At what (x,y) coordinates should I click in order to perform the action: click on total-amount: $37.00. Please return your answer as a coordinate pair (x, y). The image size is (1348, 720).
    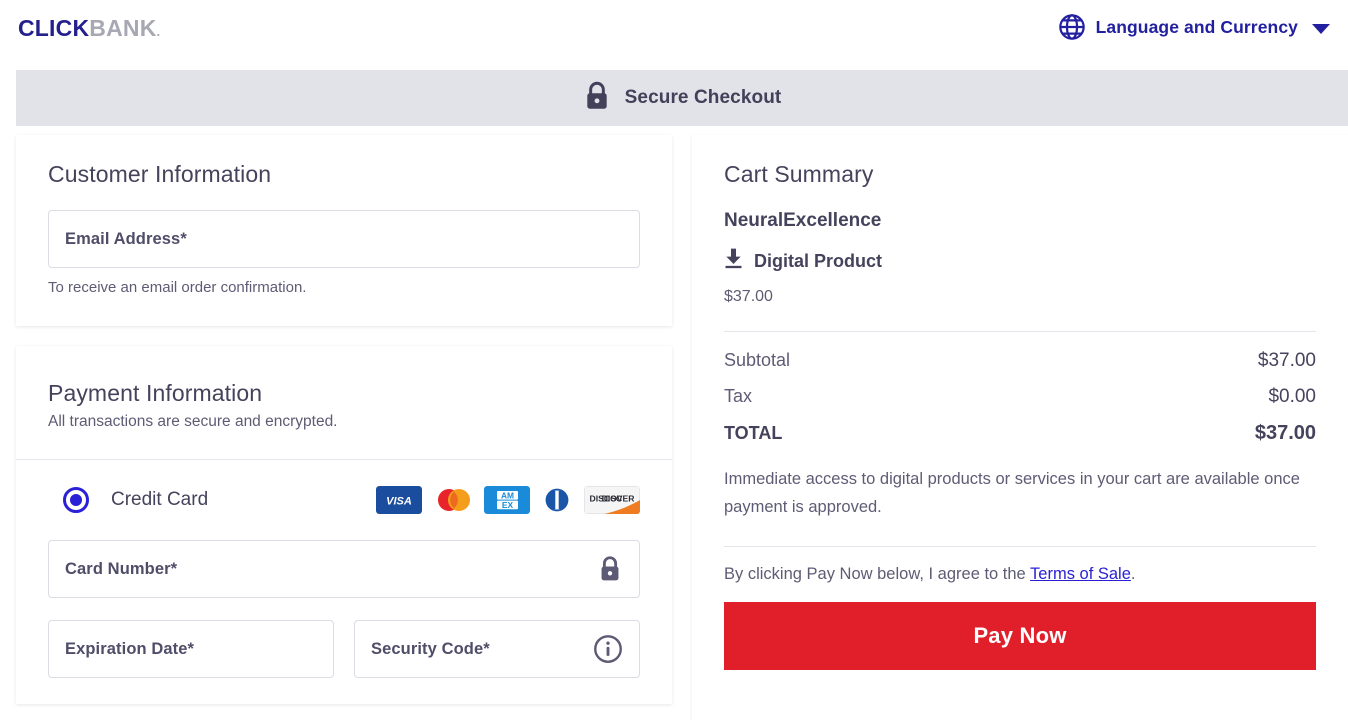
    Looking at the image, I should click on (1285, 433).